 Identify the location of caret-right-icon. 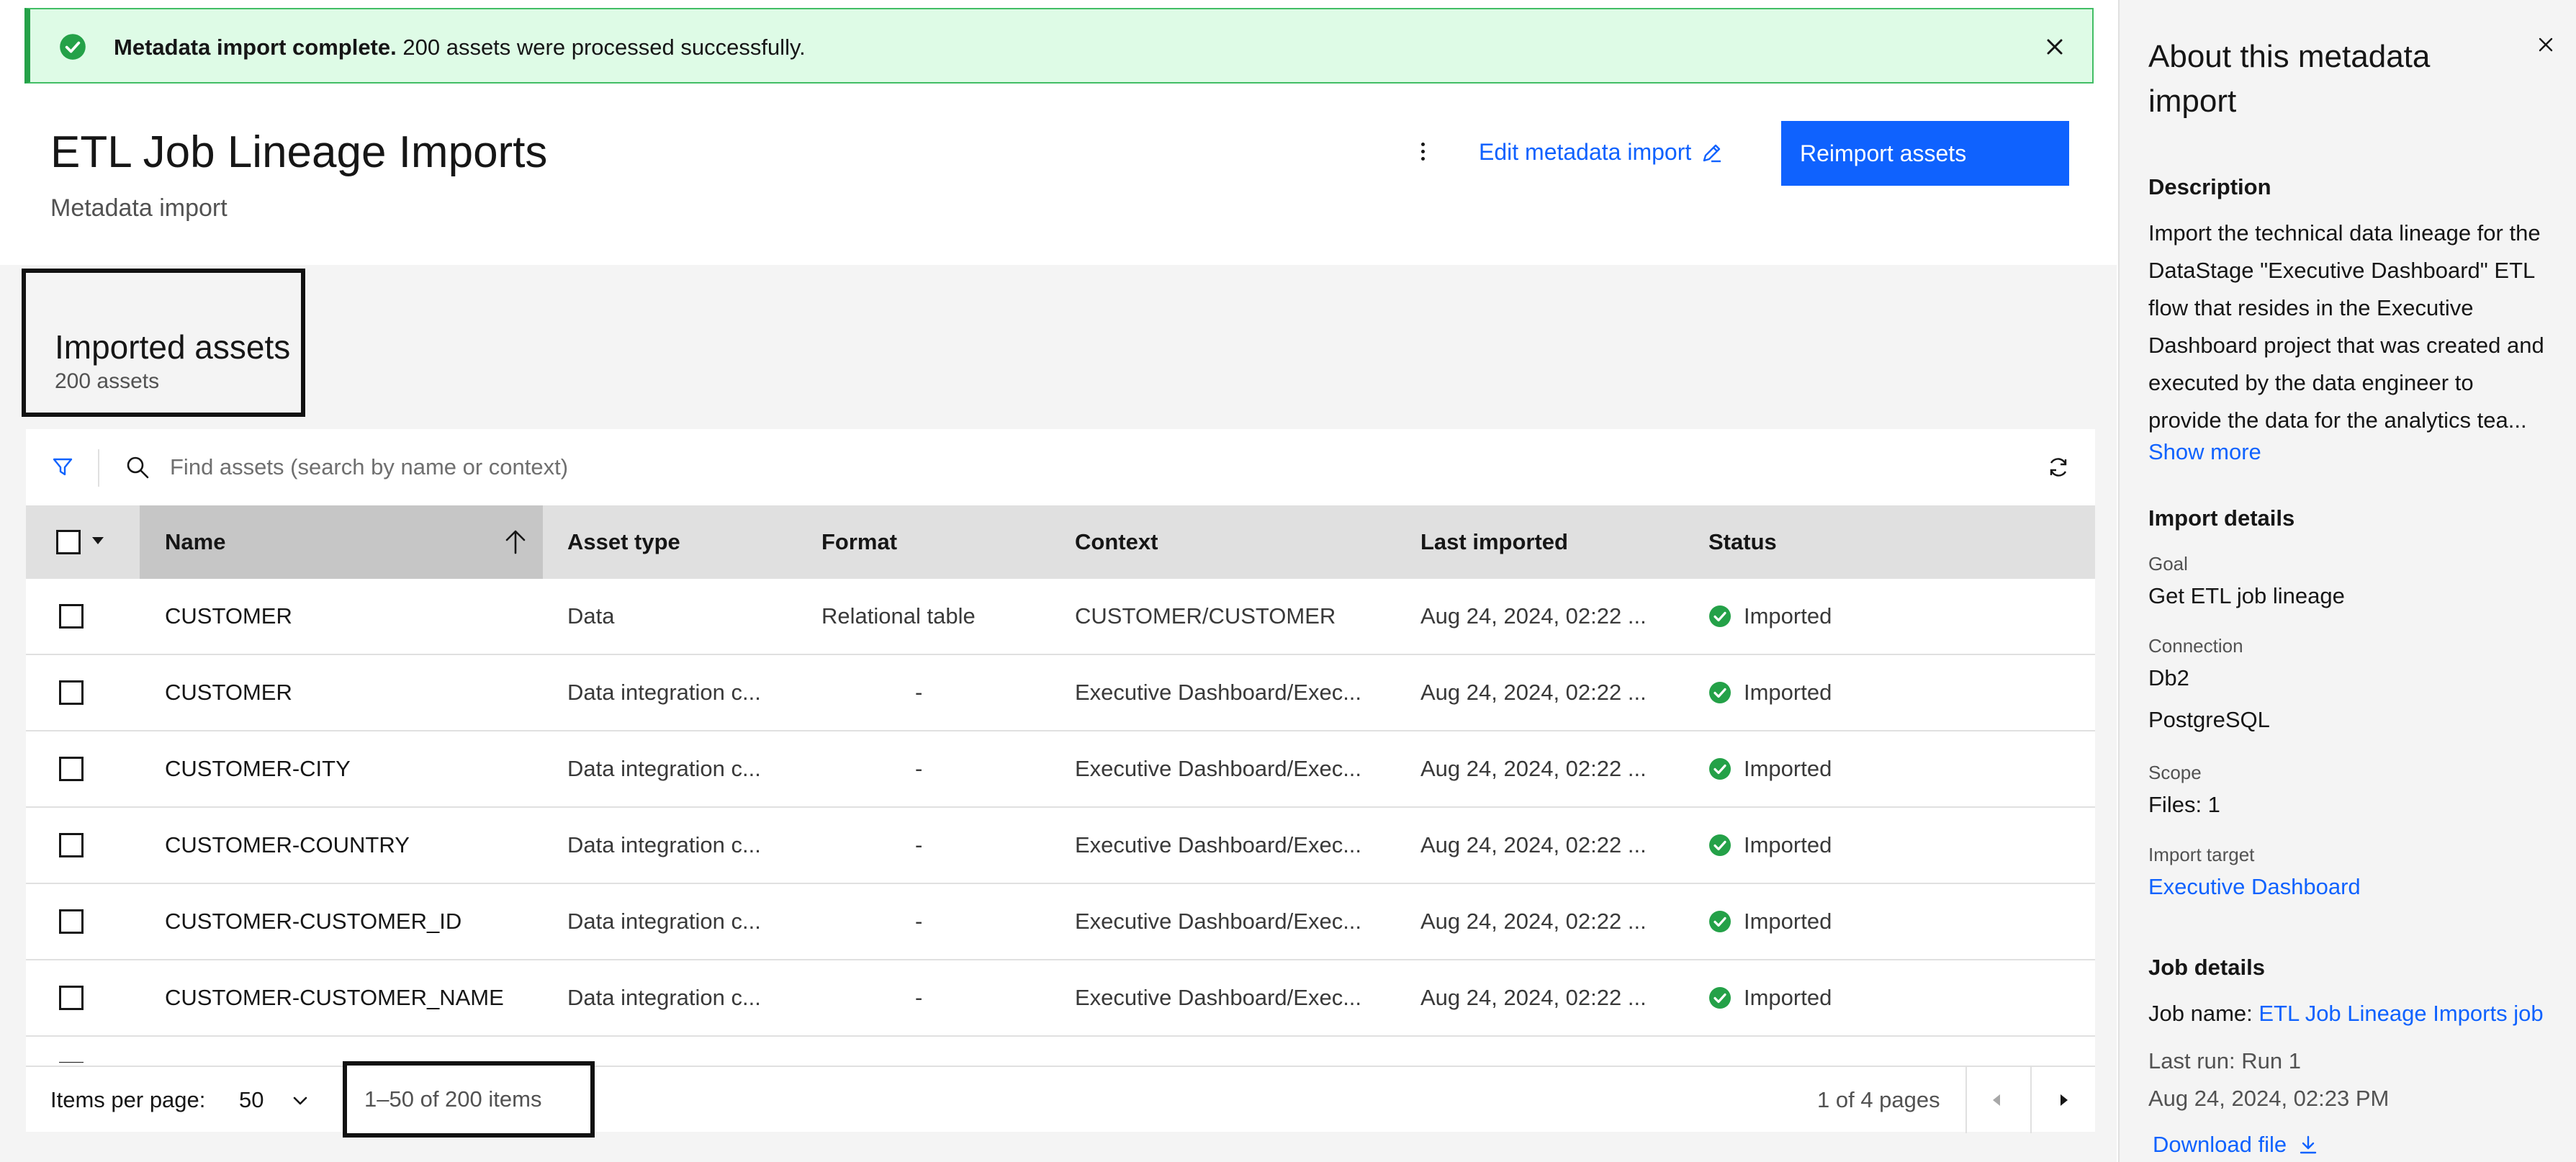
(2064, 1100).